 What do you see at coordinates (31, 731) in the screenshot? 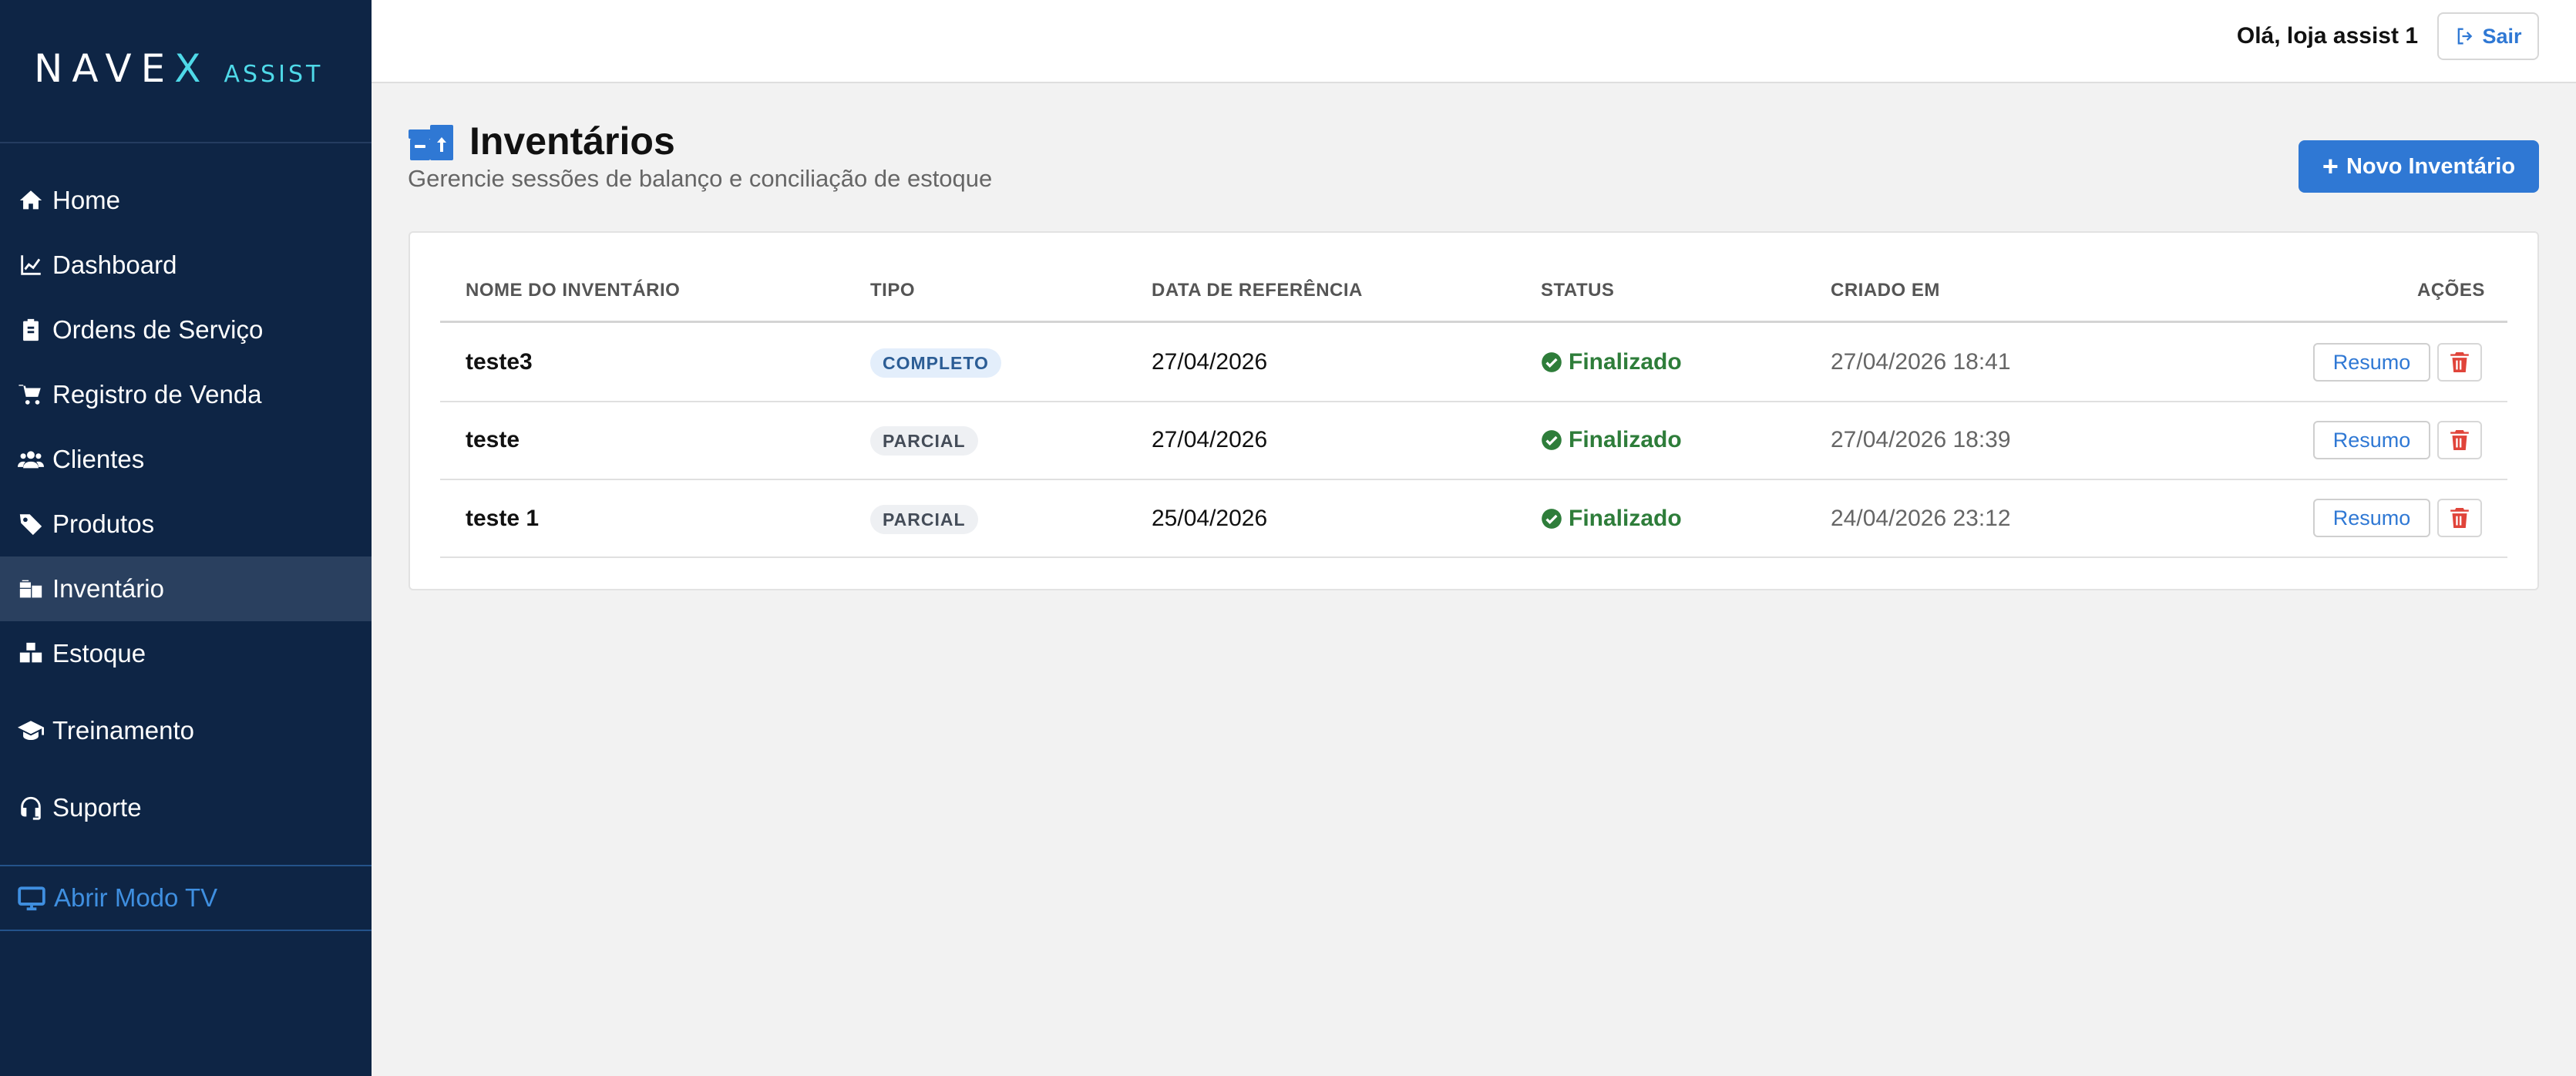
I see `graduation-cap-icon` at bounding box center [31, 731].